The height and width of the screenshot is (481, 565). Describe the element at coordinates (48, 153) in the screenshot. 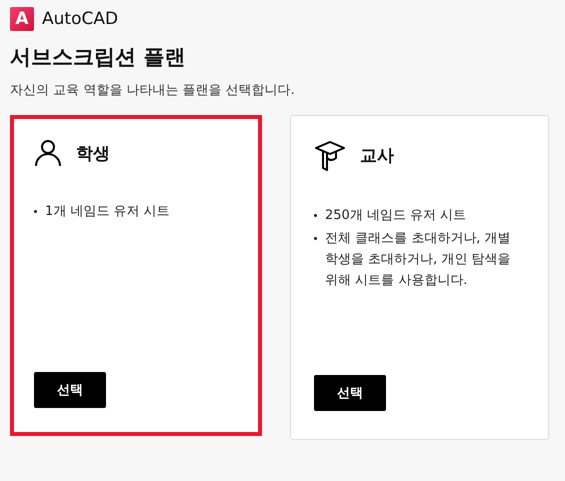

I see `person-icon` at that location.